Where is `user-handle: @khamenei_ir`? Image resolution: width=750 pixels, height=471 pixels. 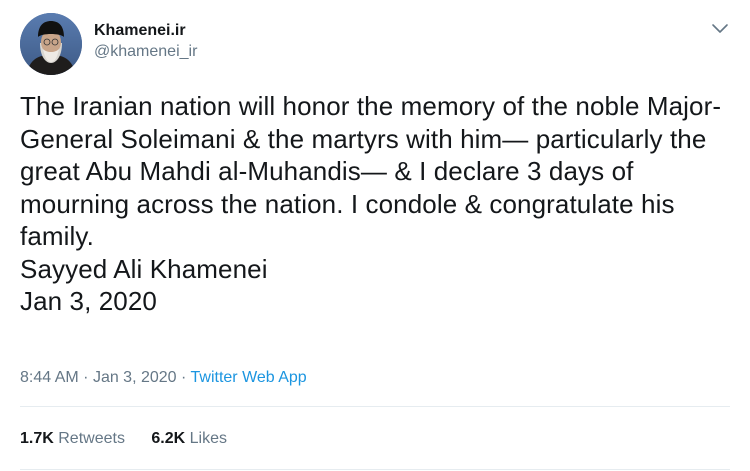 user-handle: @khamenei_ir is located at coordinates (145, 52).